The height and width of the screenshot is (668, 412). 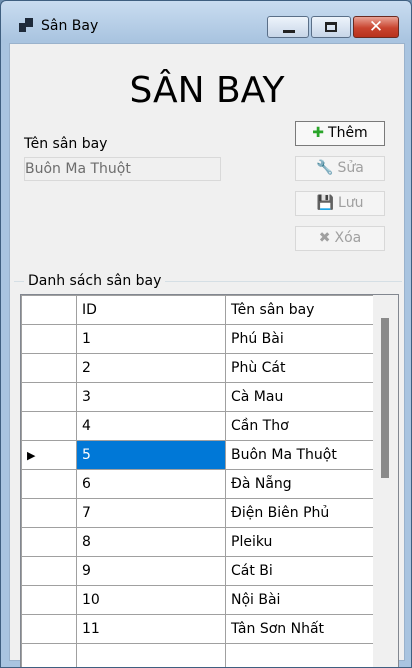 What do you see at coordinates (301, 513) in the screenshot?
I see `airport-name-cell: Điện Biên Phủ` at bounding box center [301, 513].